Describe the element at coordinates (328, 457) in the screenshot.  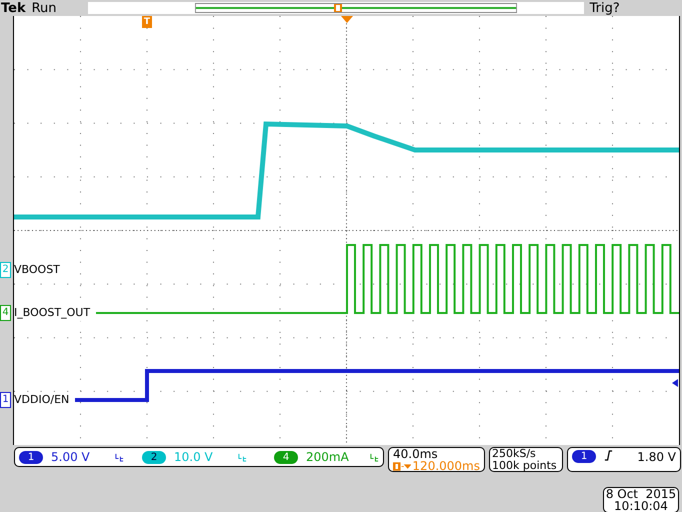
I see `channel-scale: 200mA` at that location.